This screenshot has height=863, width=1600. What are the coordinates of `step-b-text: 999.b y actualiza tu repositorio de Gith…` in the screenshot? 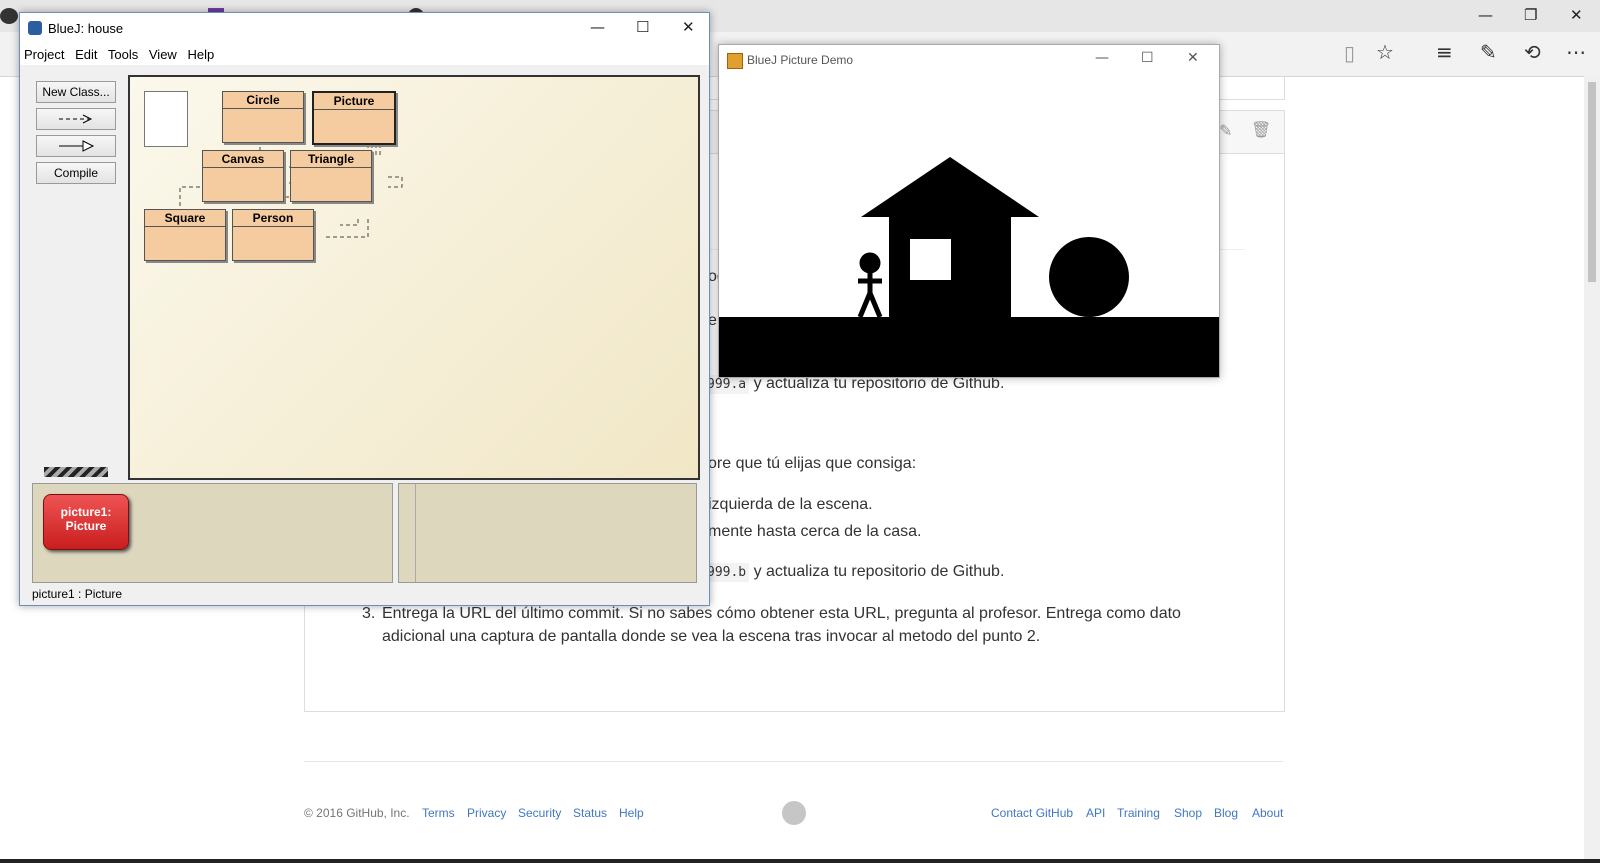 It's located at (854, 572).